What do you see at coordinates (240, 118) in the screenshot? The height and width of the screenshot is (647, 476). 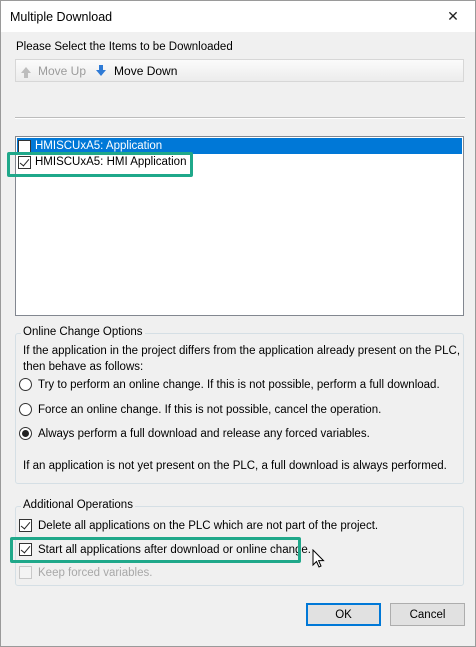 I see `separator-highlight` at bounding box center [240, 118].